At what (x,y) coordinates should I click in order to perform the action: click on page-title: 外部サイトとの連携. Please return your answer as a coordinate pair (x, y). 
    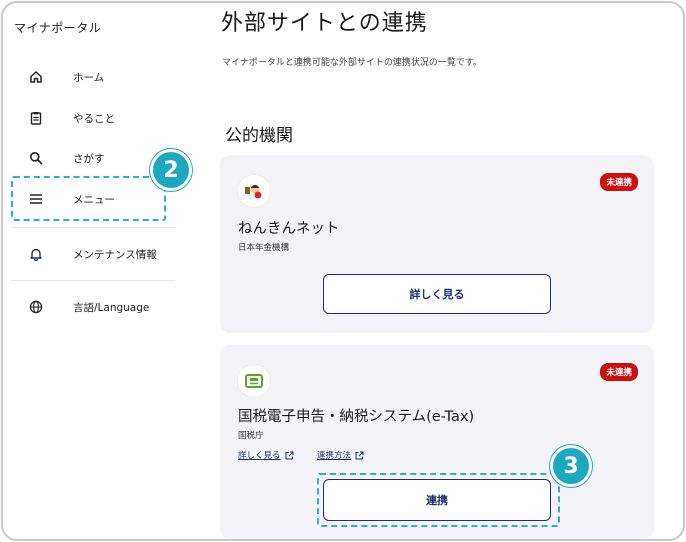
    Looking at the image, I should click on (324, 23).